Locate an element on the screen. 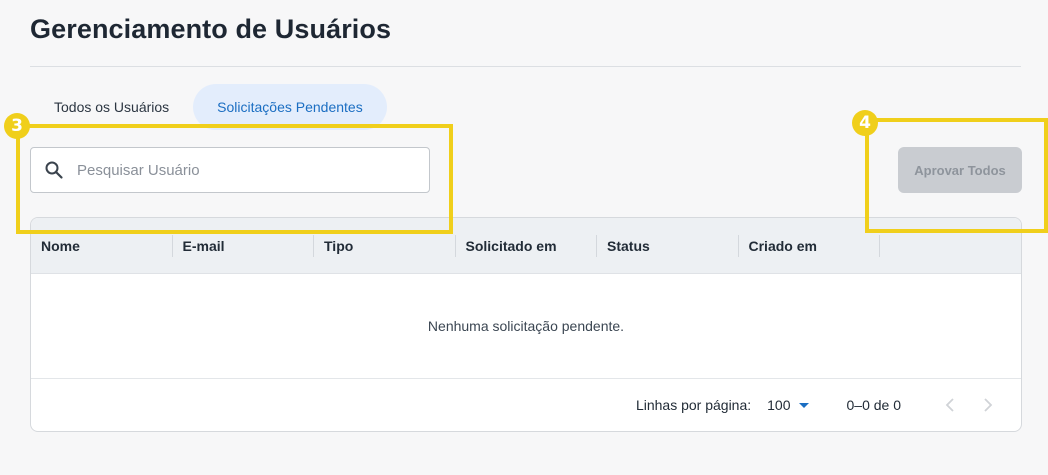  tab-all-users: Todos os Usuários is located at coordinates (111, 107).